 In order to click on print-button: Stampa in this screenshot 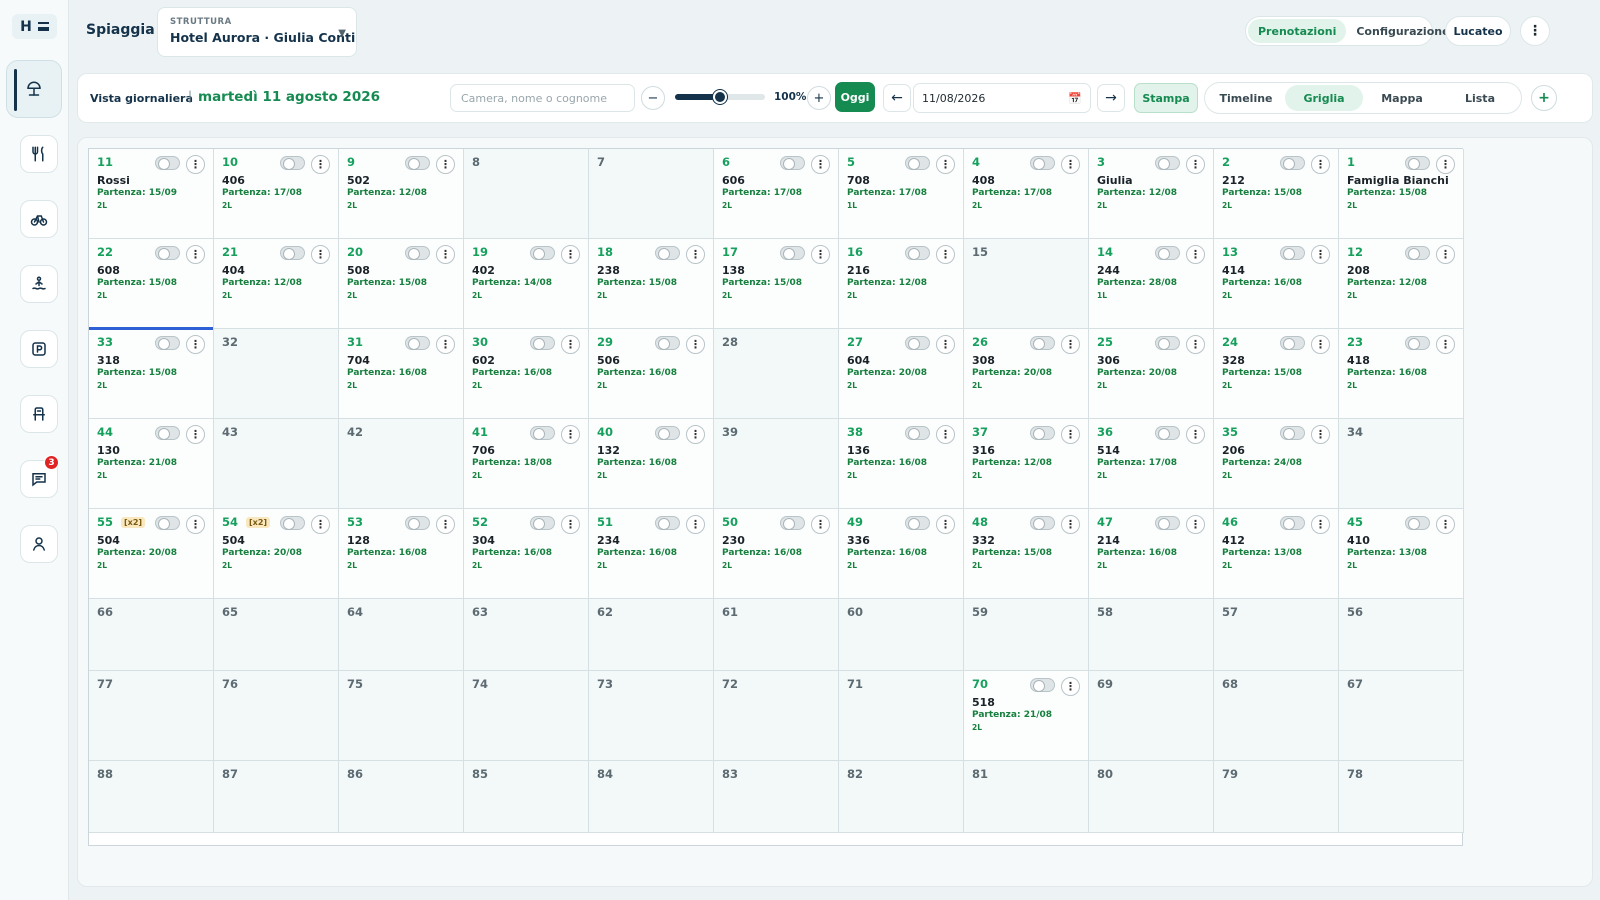, I will do `click(1166, 98)`.